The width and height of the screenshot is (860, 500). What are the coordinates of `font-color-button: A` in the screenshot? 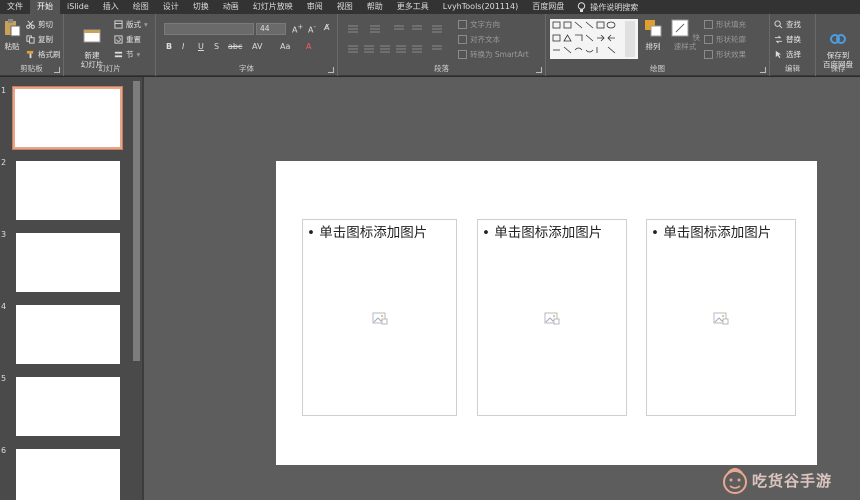 It's located at (308, 46).